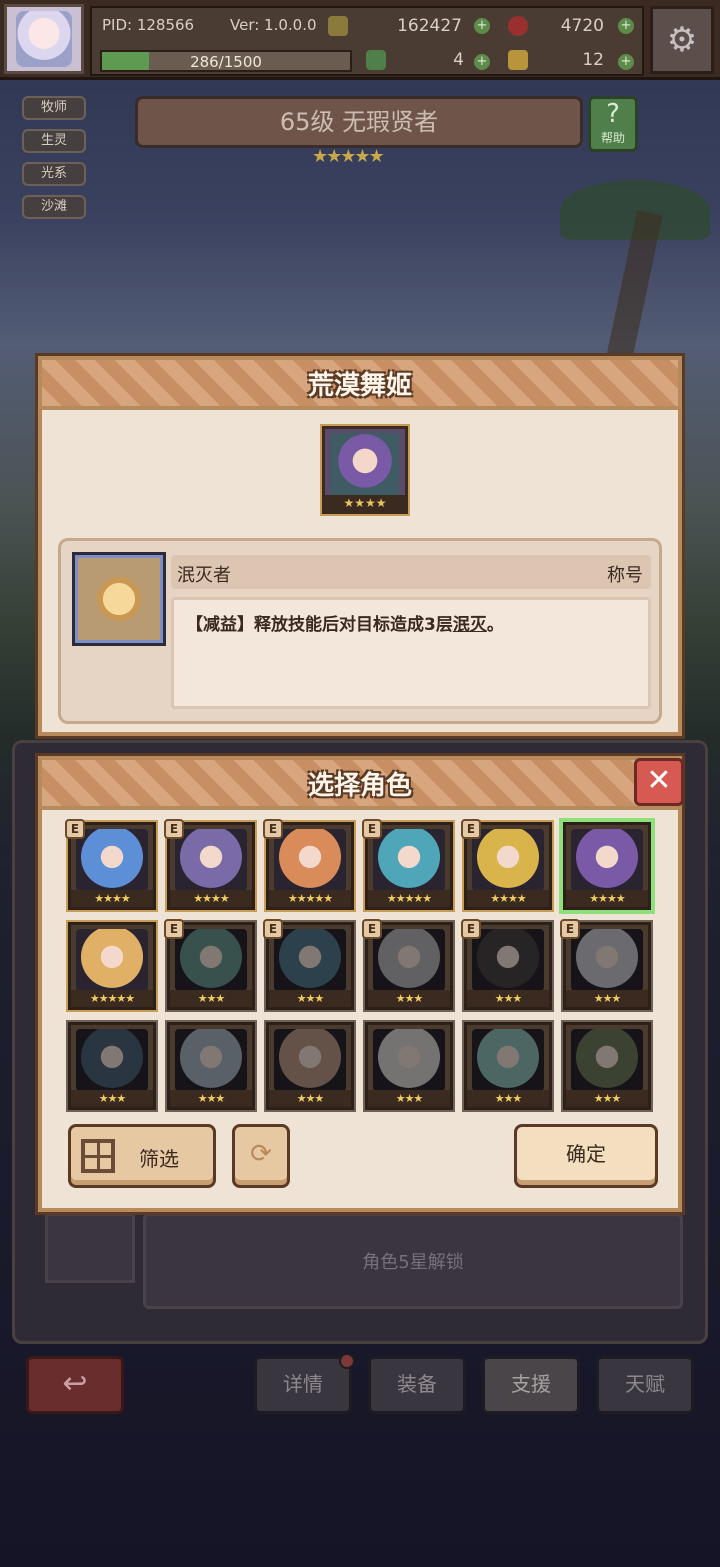 This screenshot has height=1567, width=720. What do you see at coordinates (359, 385) in the screenshot?
I see `skill-modal-title: 荒漠舞姬` at bounding box center [359, 385].